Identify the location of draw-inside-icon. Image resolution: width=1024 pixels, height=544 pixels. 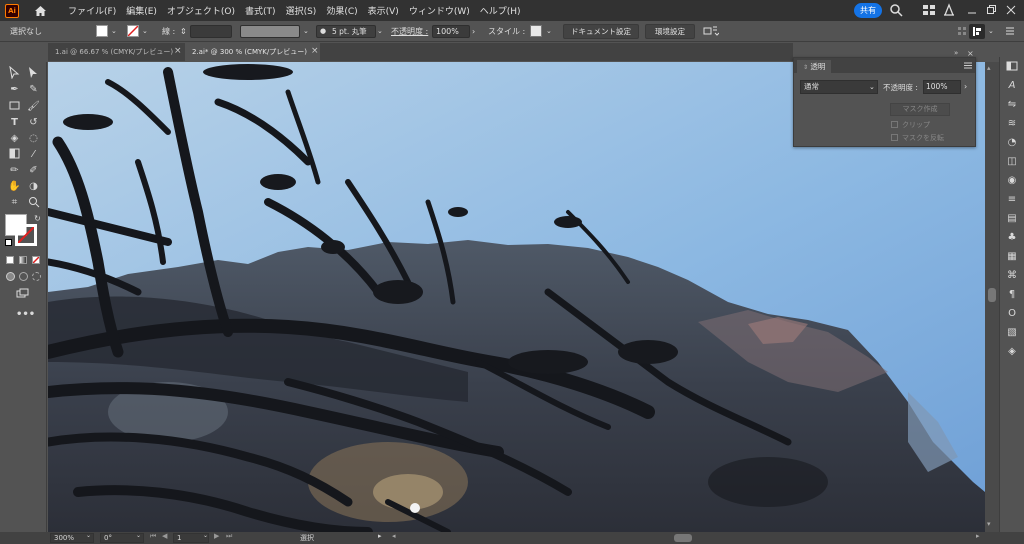
(36, 276).